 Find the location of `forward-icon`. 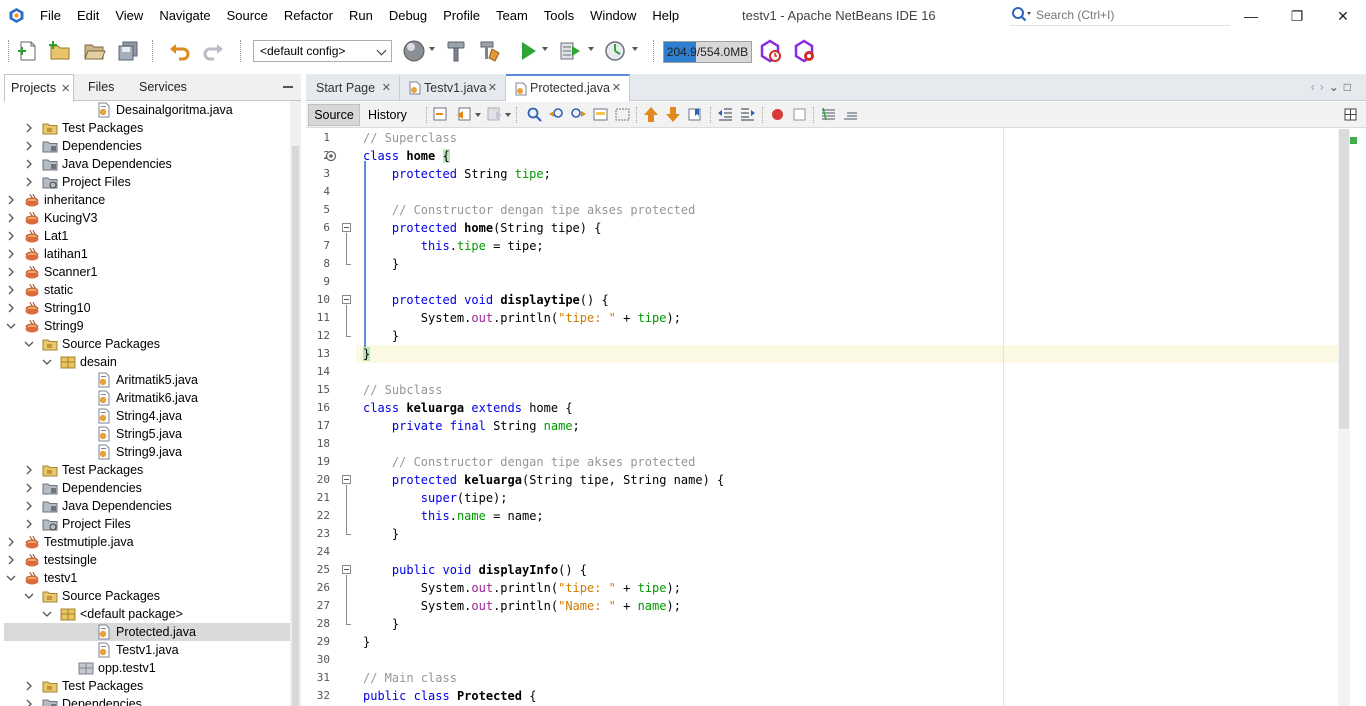

forward-icon is located at coordinates (494, 114).